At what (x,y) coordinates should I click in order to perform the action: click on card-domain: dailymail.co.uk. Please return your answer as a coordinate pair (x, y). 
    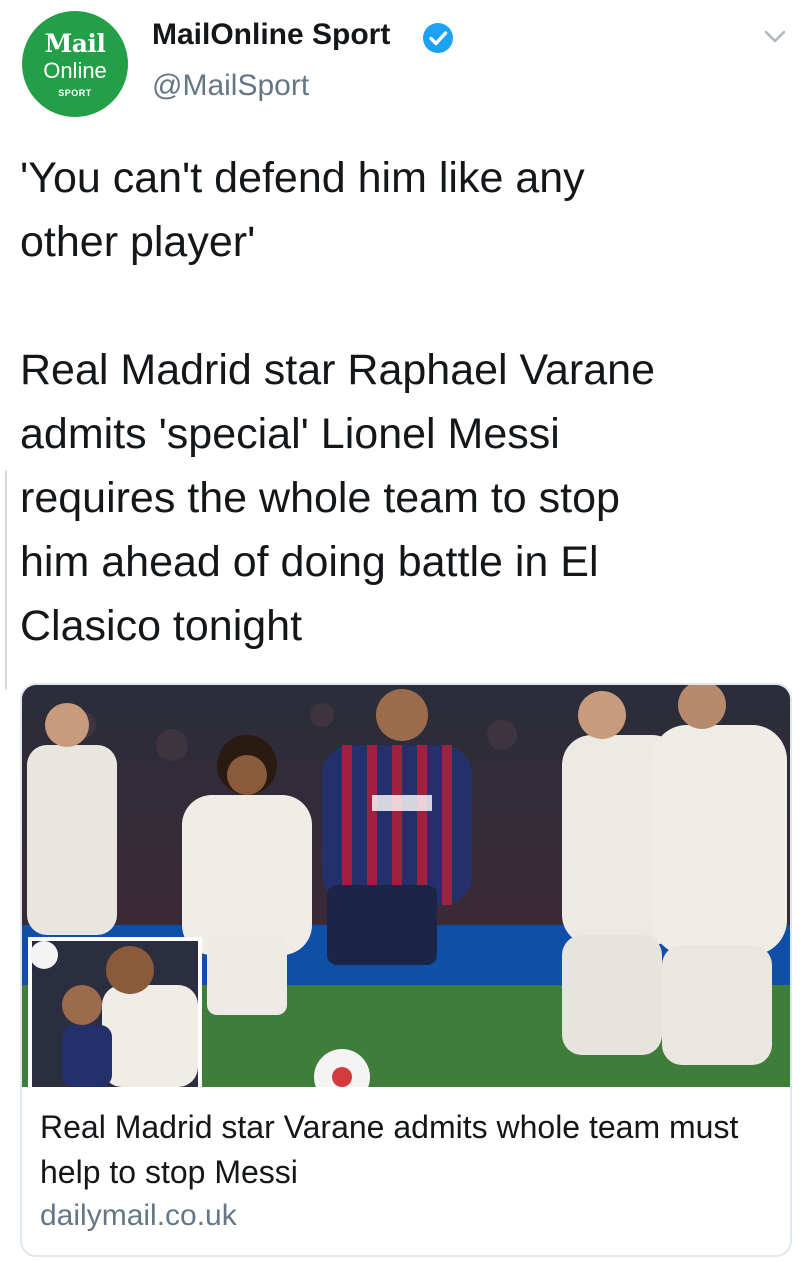
    Looking at the image, I should click on (138, 1215).